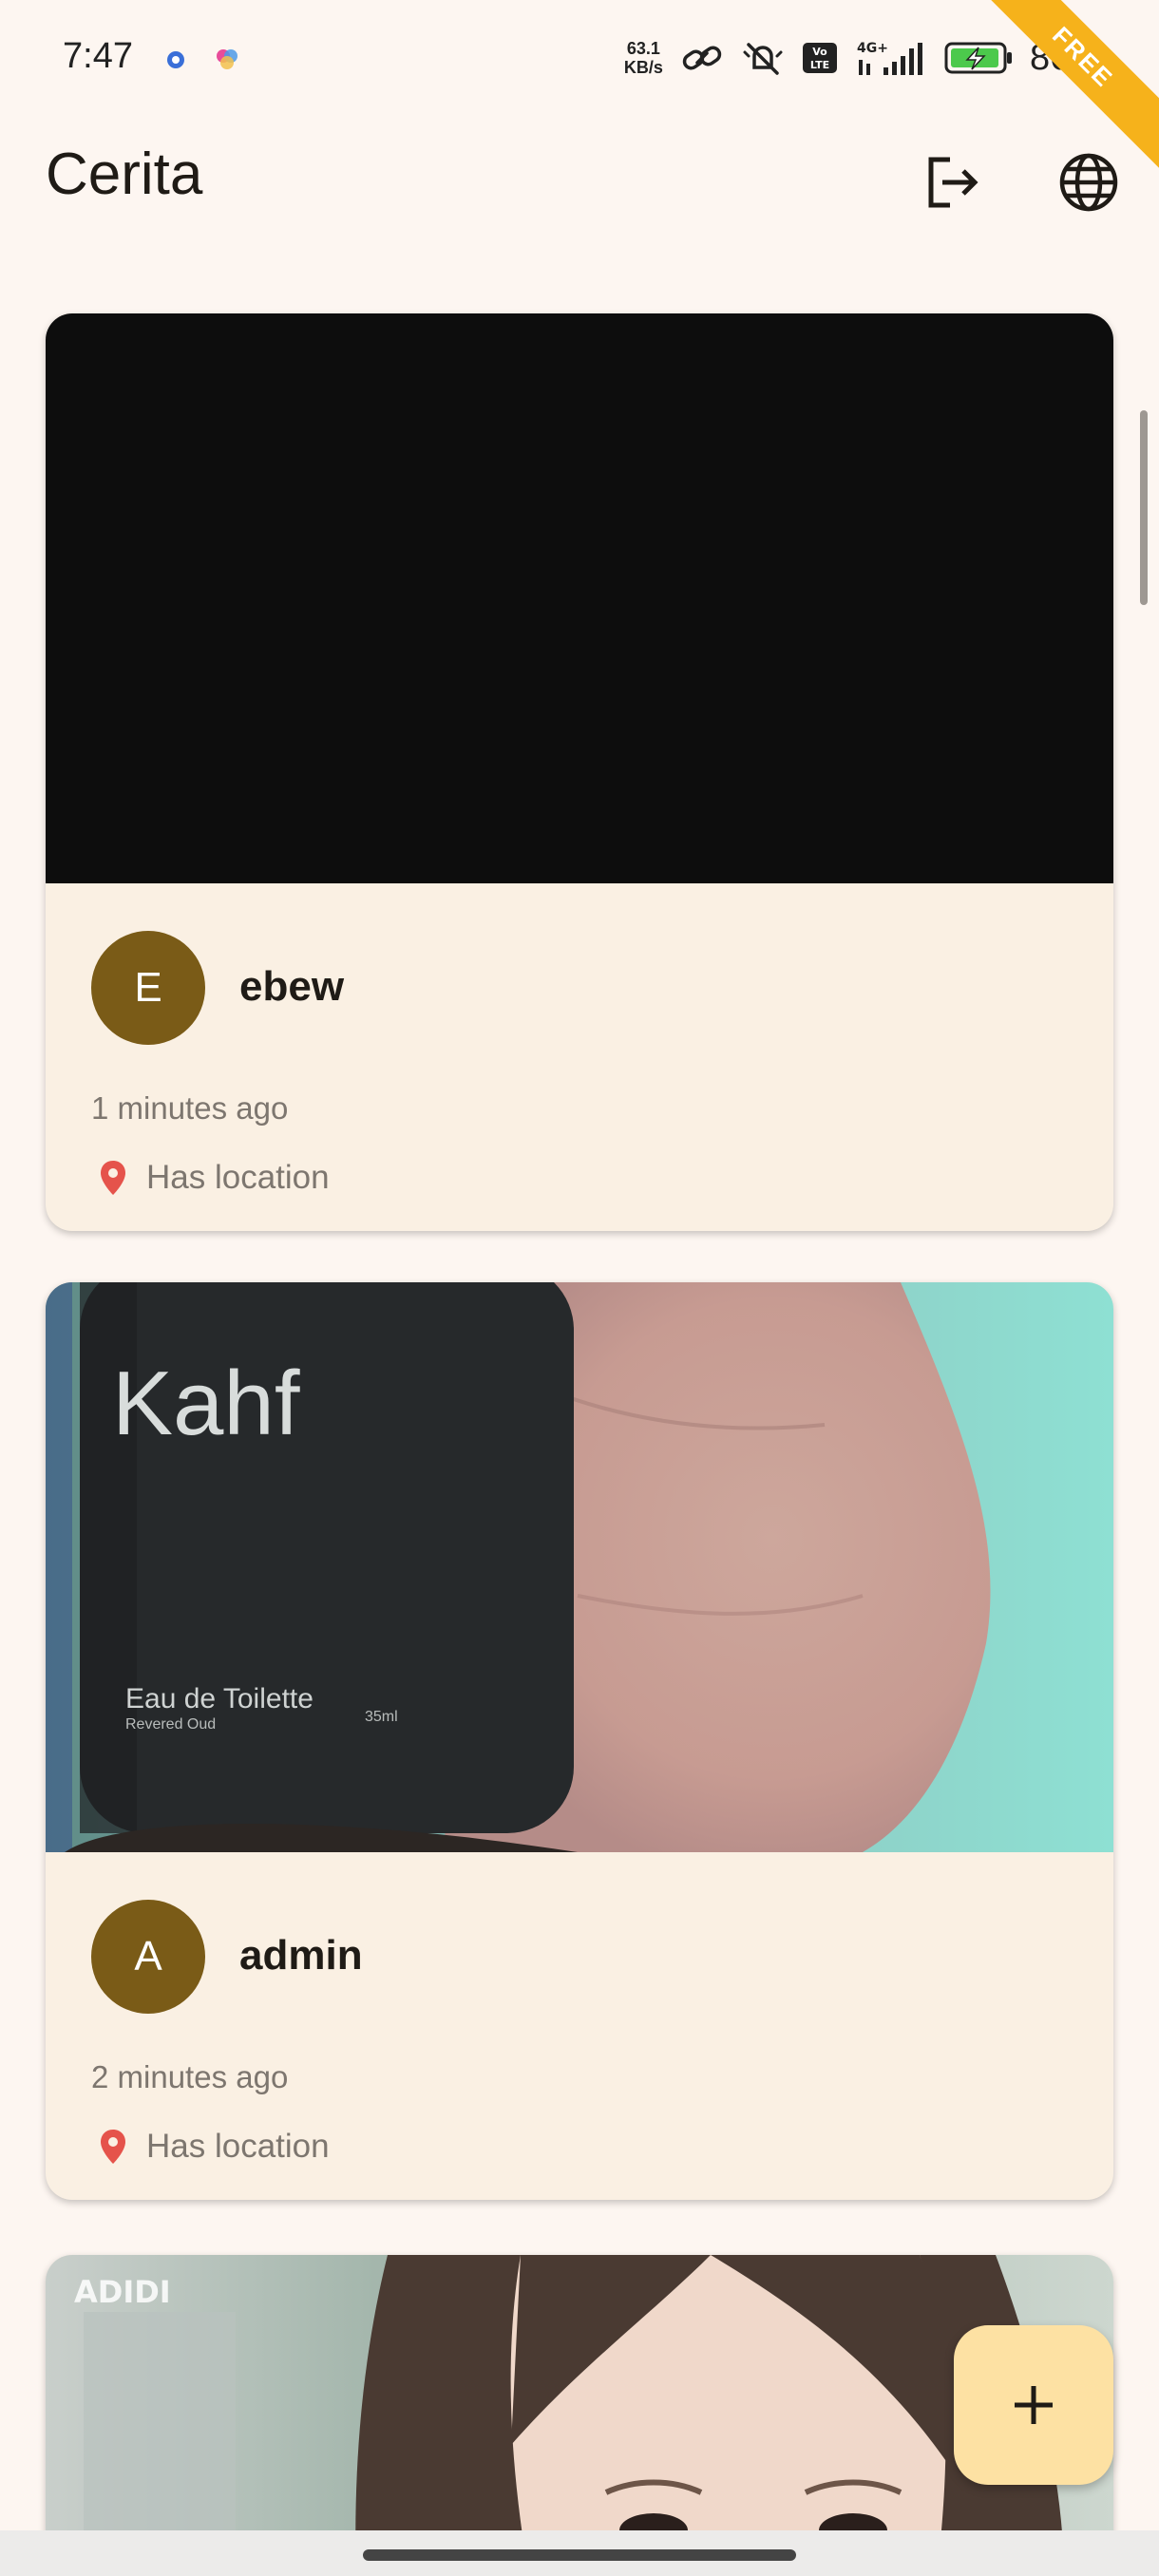 The height and width of the screenshot is (2576, 1159). I want to click on author-name: ebew, so click(292, 986).